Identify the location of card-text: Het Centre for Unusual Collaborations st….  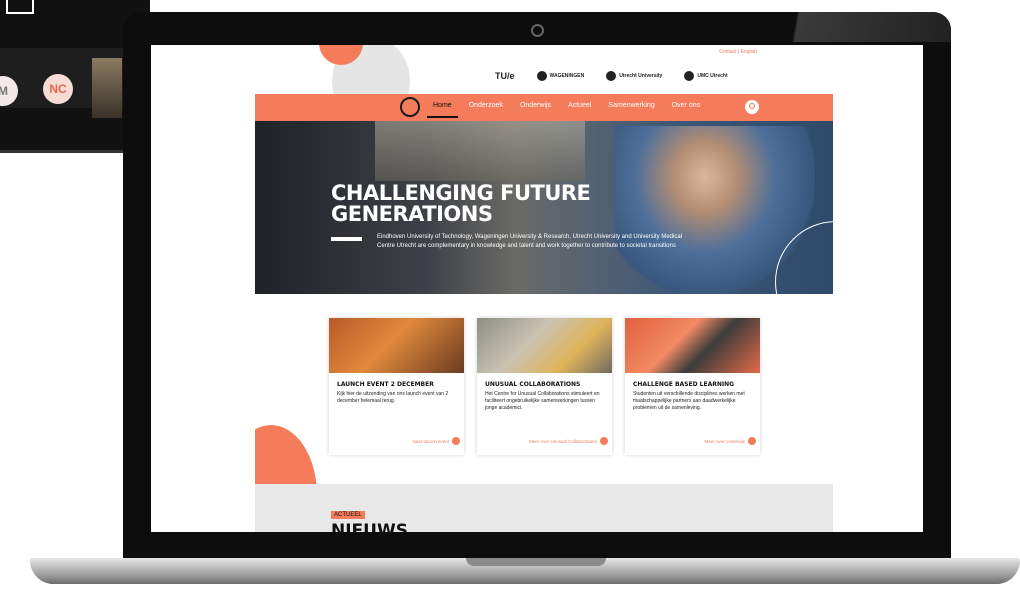
(542, 401).